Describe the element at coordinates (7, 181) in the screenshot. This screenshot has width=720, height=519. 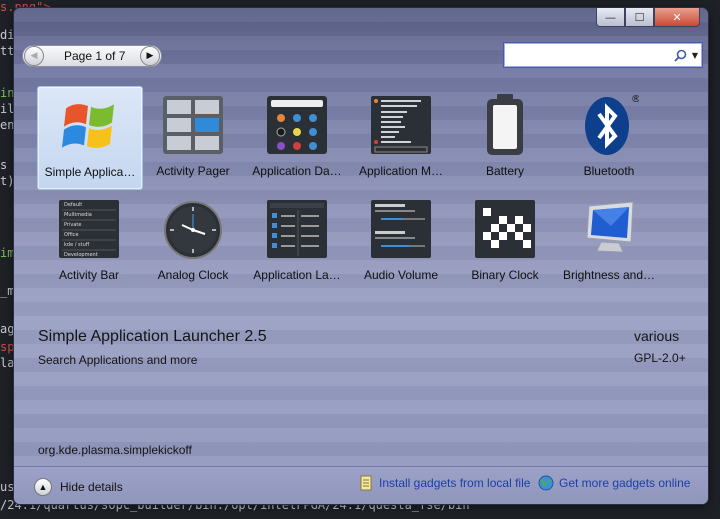
I see `terminal-line: t)` at that location.